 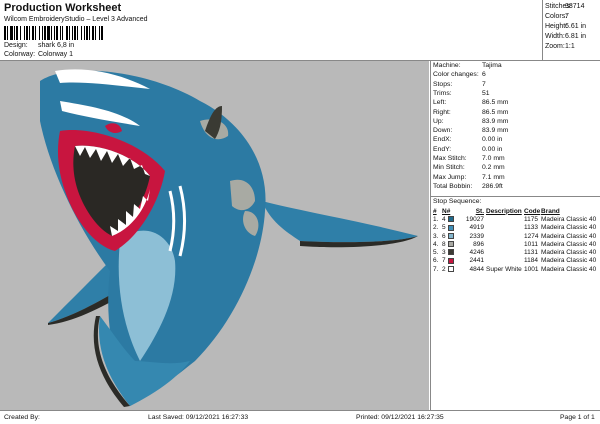 I want to click on page-number: Page 1 of 1, so click(x=577, y=417).